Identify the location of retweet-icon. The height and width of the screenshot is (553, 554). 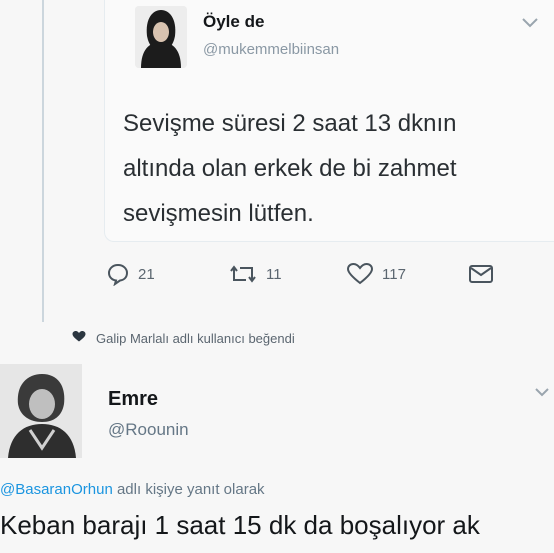
(243, 274).